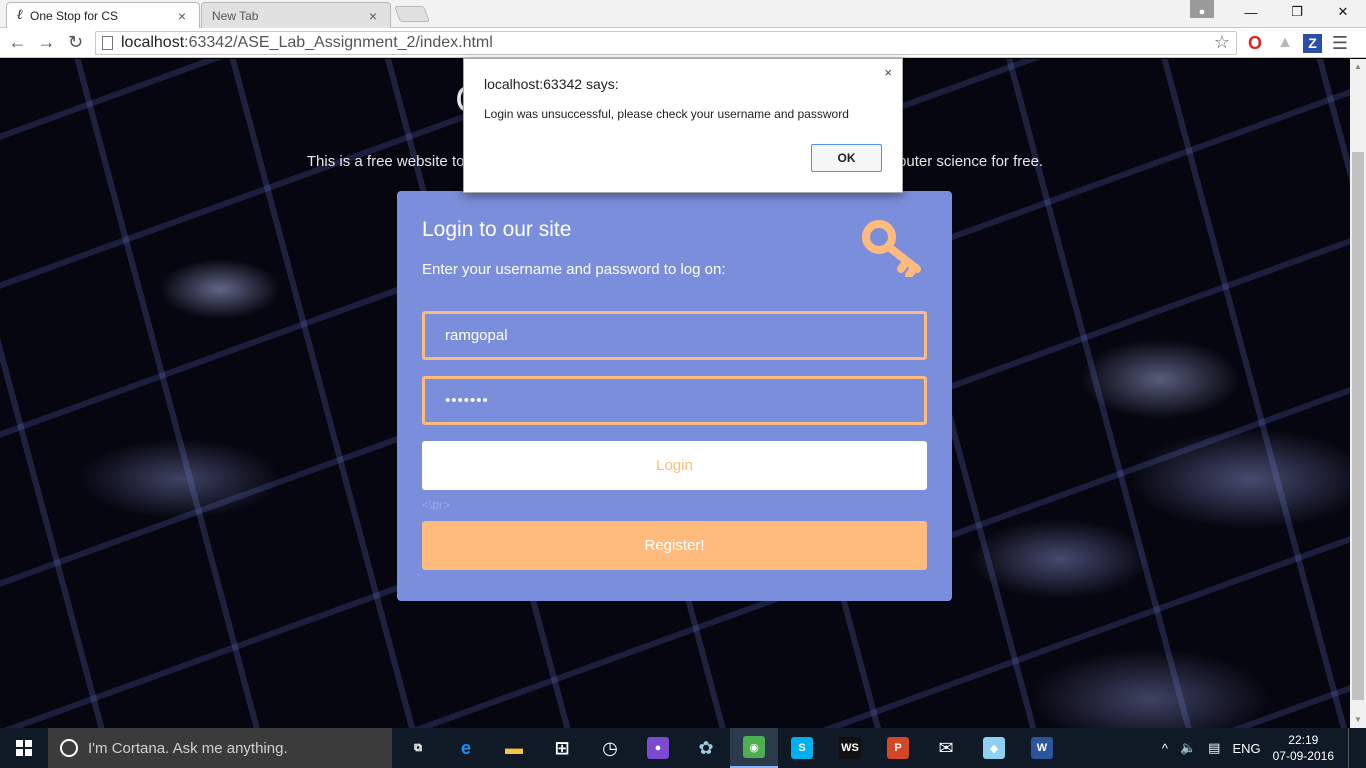  I want to click on app-glass-icon: ◆, so click(994, 748).